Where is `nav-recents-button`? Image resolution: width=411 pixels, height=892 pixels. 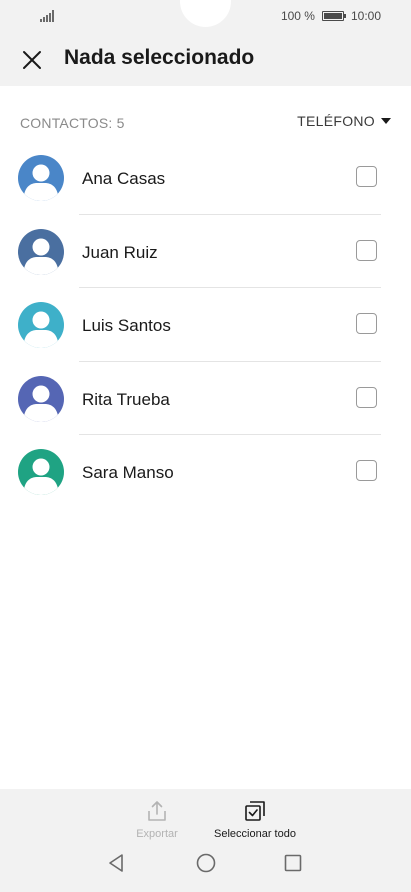
nav-recents-button is located at coordinates (293, 863).